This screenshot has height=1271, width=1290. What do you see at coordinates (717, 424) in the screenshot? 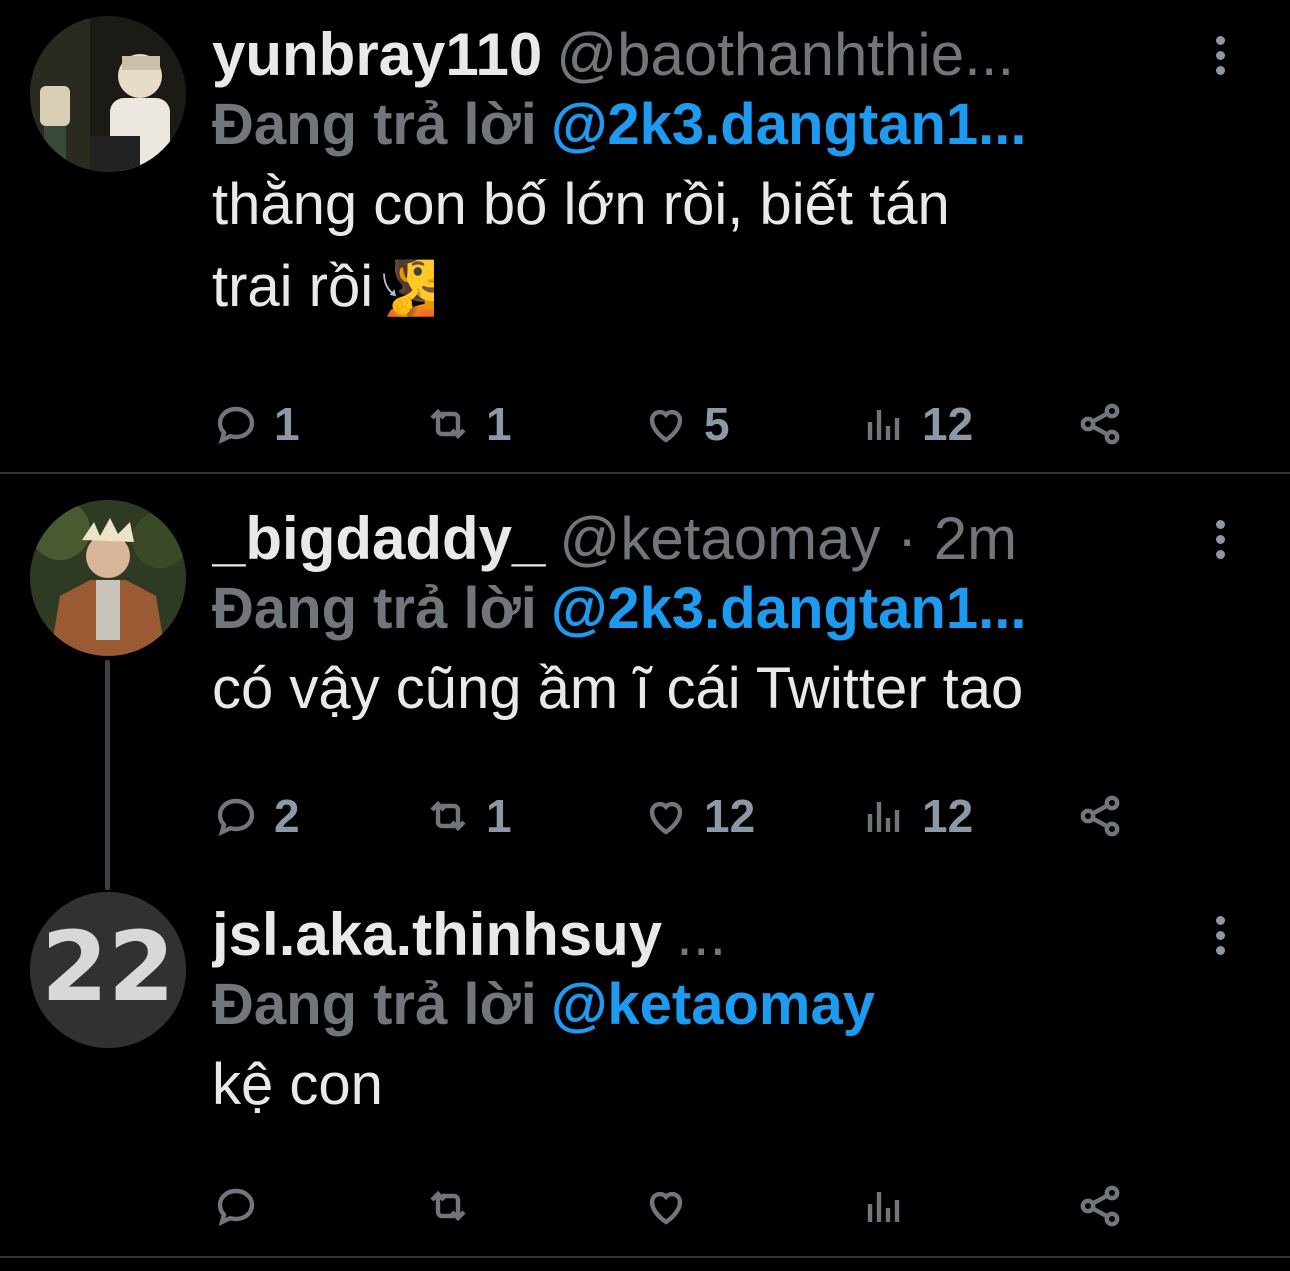
I see `like-count: 5` at bounding box center [717, 424].